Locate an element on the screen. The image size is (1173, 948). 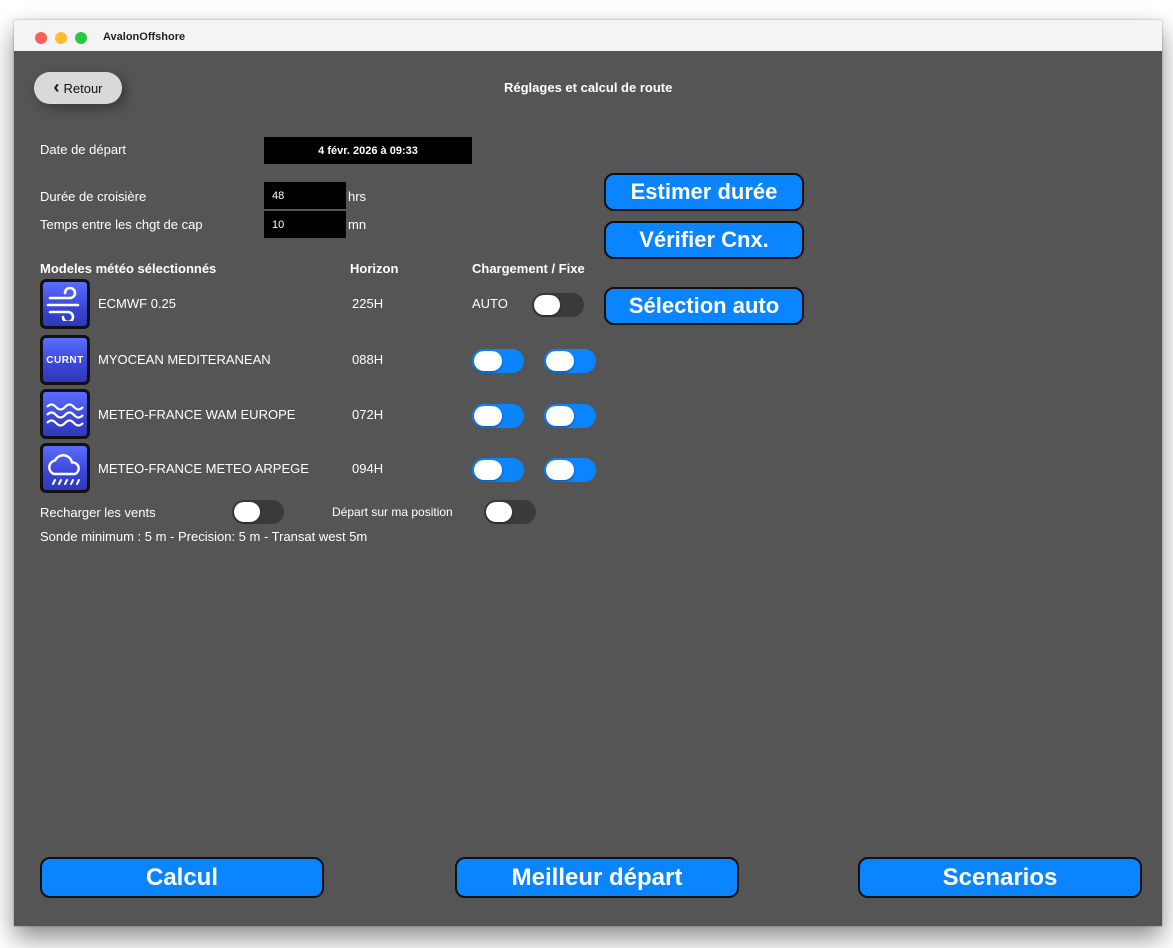
auto-select-button: Sélection auto is located at coordinates (704, 306).